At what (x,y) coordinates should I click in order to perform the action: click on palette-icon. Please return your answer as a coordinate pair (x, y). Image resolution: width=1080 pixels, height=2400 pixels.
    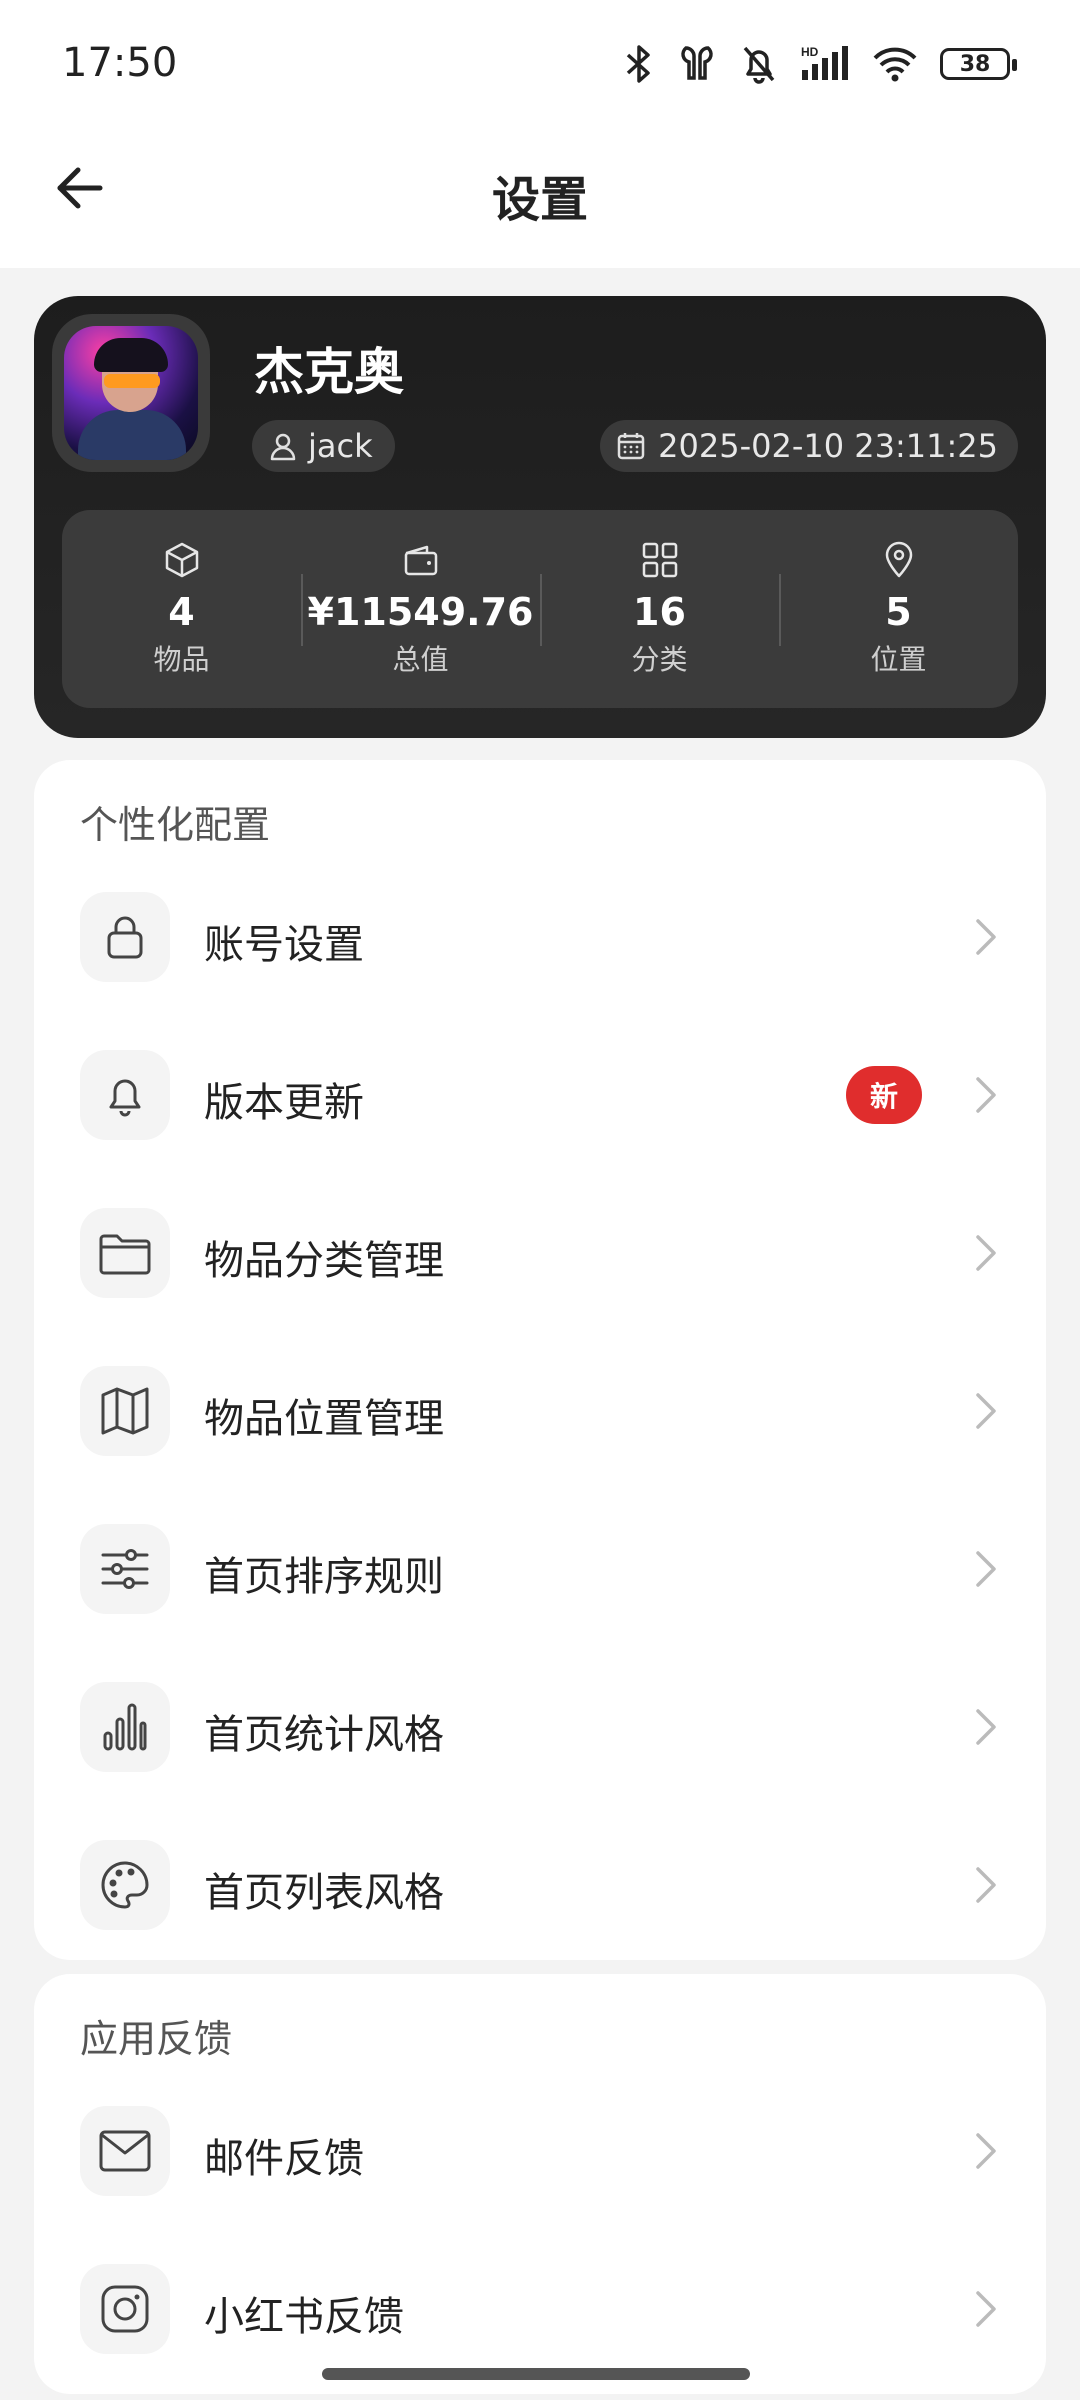
    Looking at the image, I should click on (125, 1885).